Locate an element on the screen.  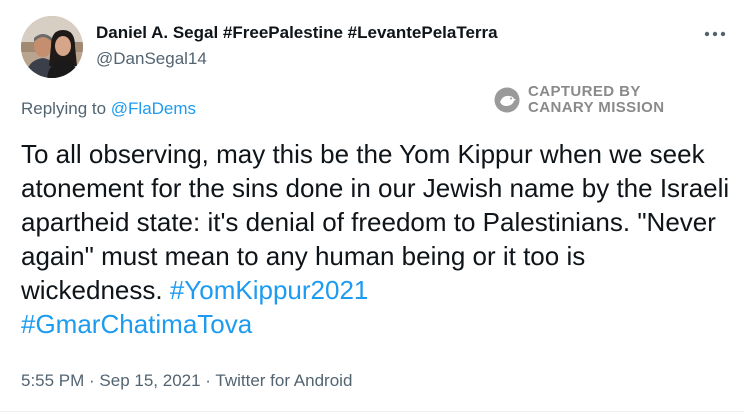
canary-mission-watermark: CAPTURED BY CANARY MISSION is located at coordinates (579, 100).